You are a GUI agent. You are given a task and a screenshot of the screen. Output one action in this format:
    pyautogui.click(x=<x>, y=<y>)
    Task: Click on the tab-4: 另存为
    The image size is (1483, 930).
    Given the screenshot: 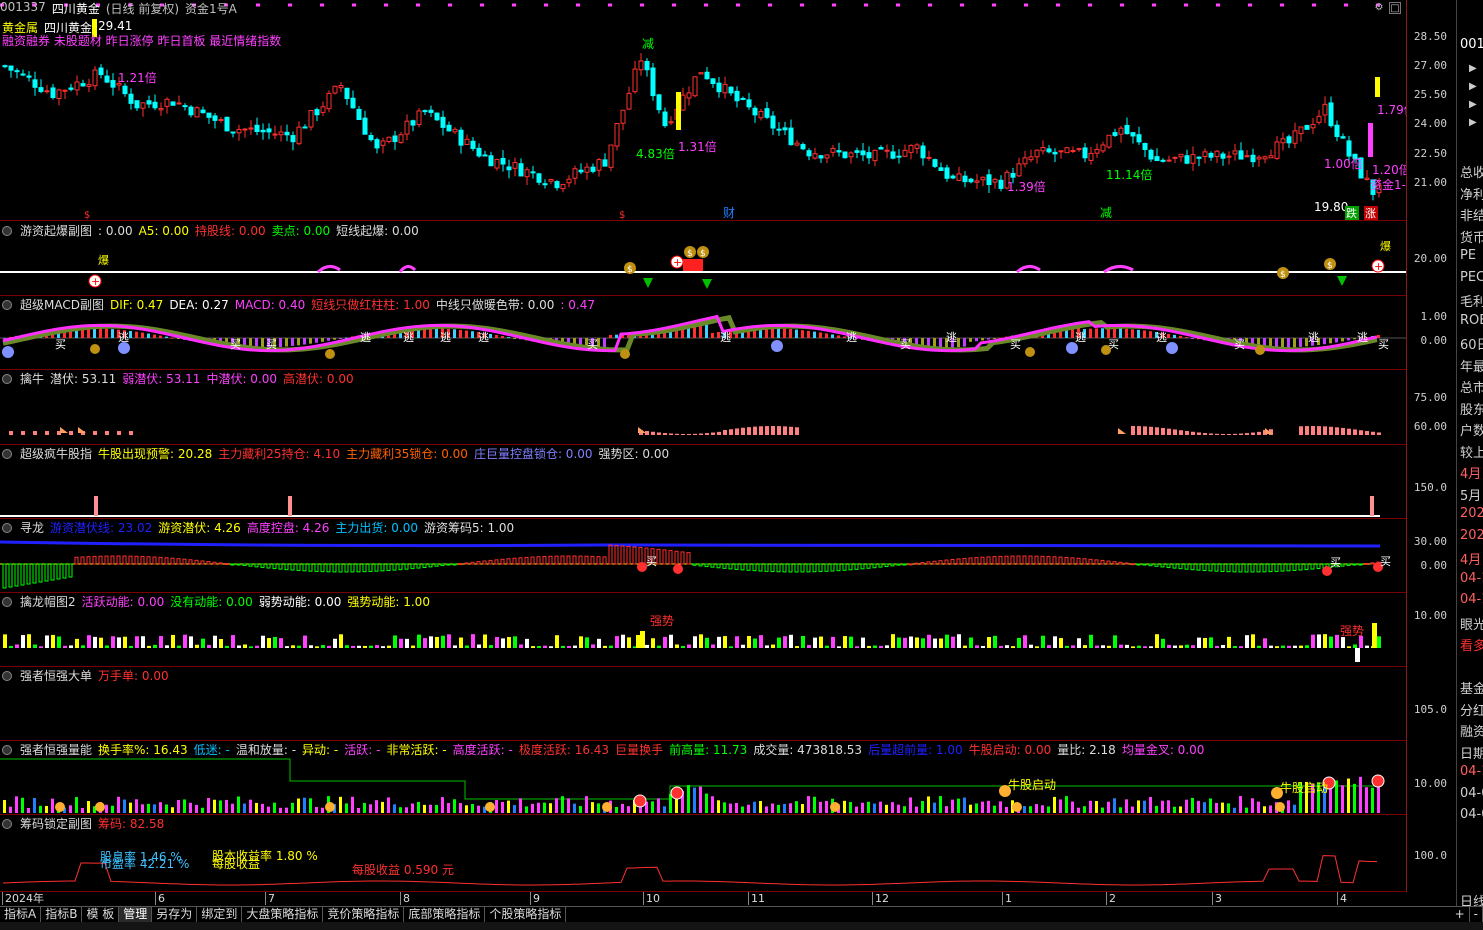 What is the action you would take?
    pyautogui.click(x=175, y=915)
    